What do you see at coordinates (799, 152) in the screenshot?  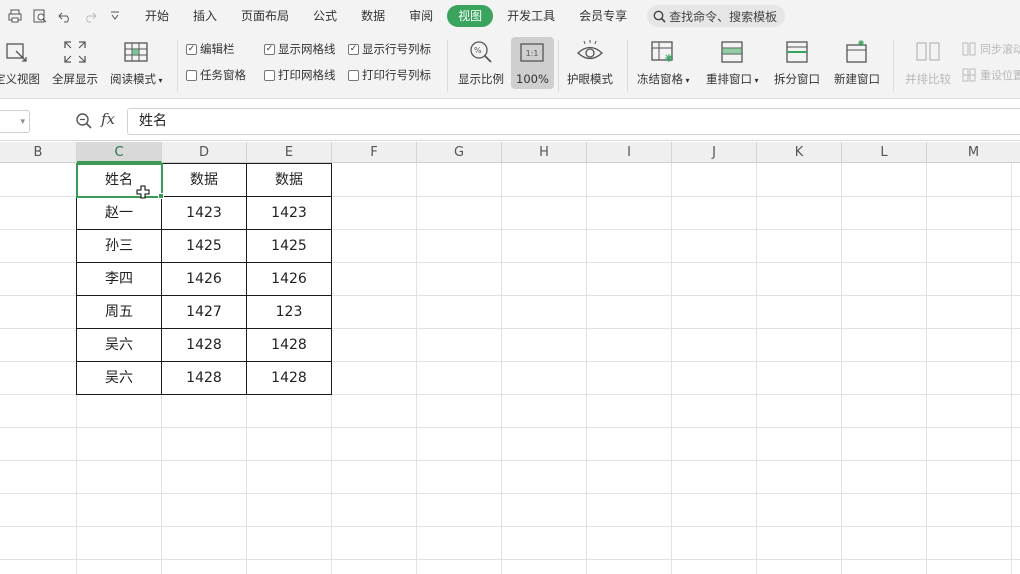 I see `column-header-k: K` at bounding box center [799, 152].